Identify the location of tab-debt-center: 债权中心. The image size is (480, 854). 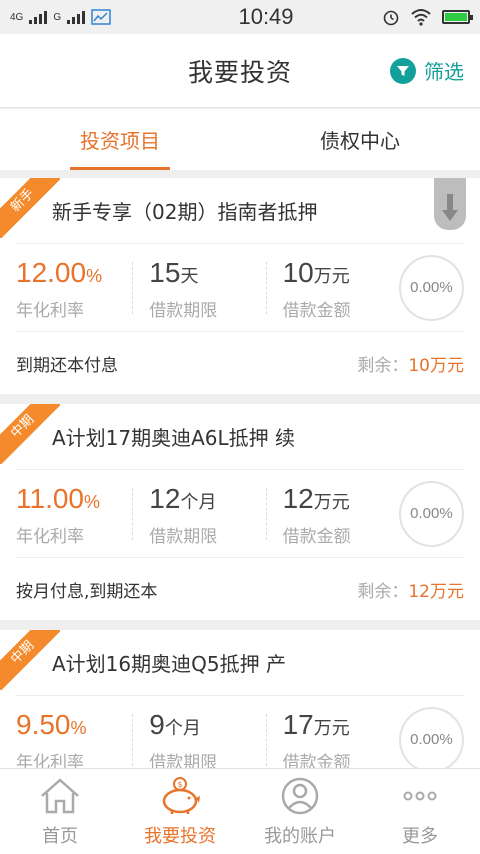
(360, 139).